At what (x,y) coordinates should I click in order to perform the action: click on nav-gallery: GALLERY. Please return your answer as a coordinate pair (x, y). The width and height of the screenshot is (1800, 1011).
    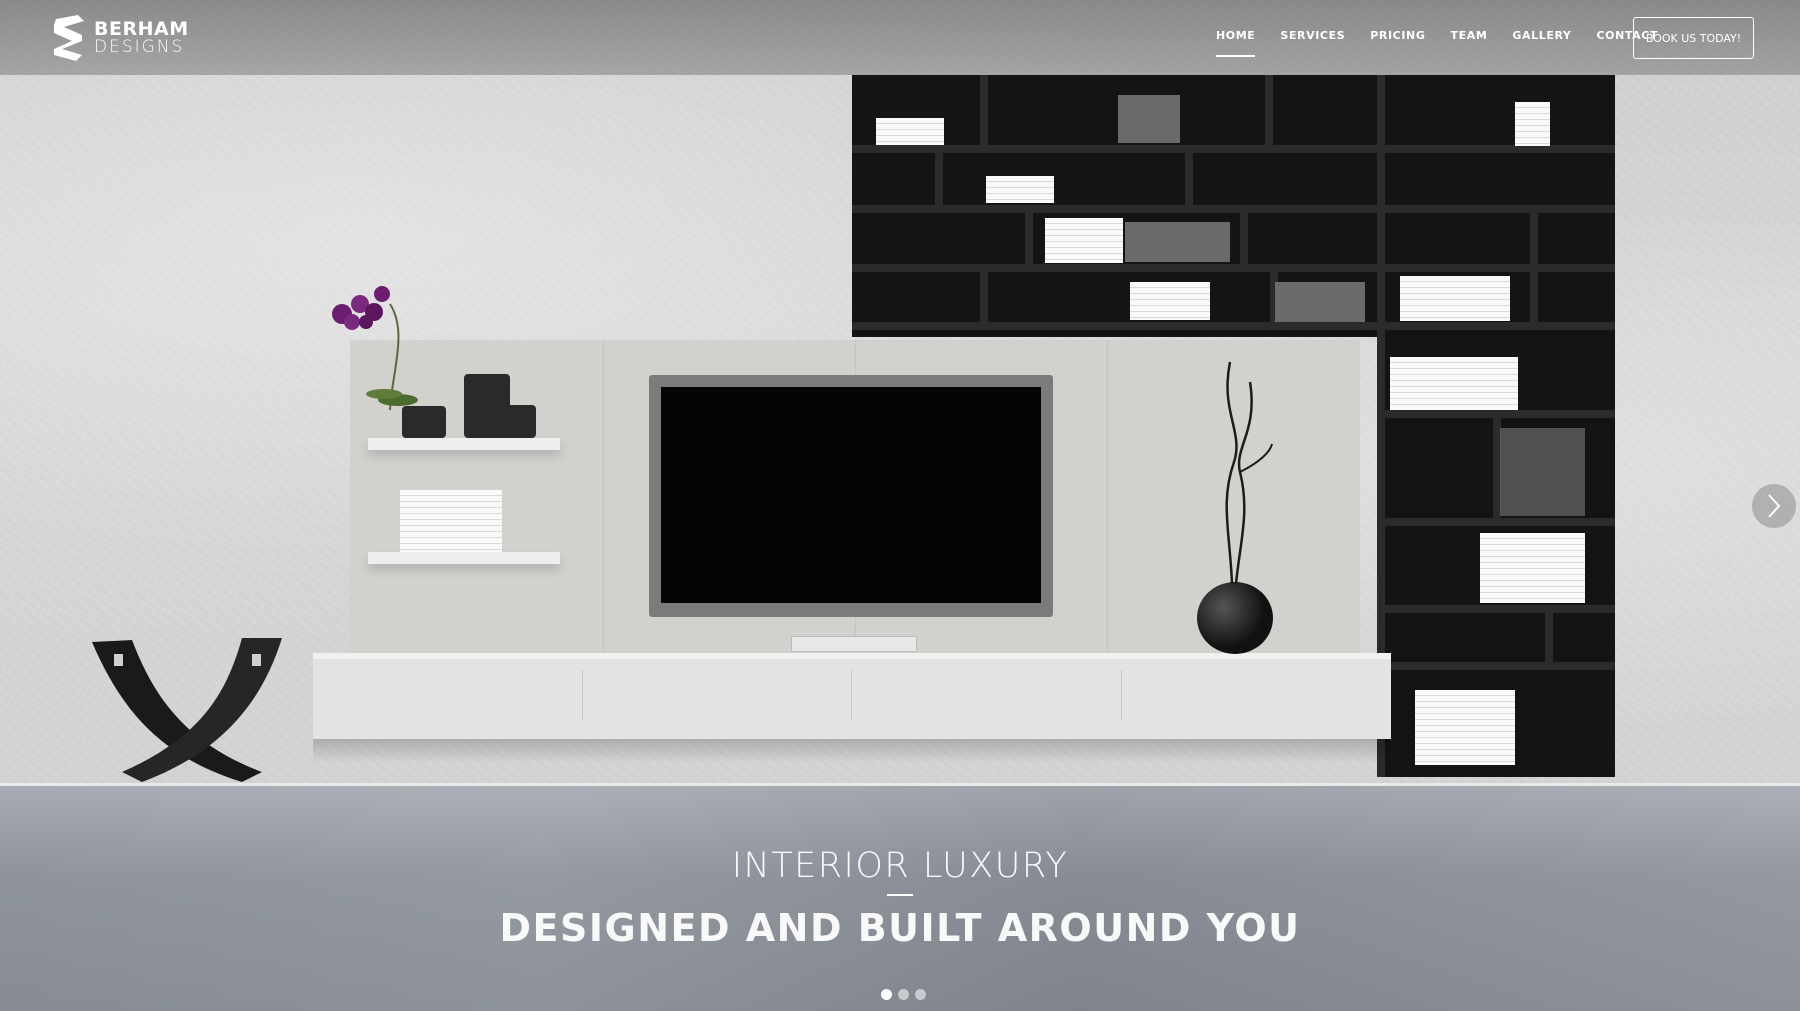
    Looking at the image, I should click on (1541, 35).